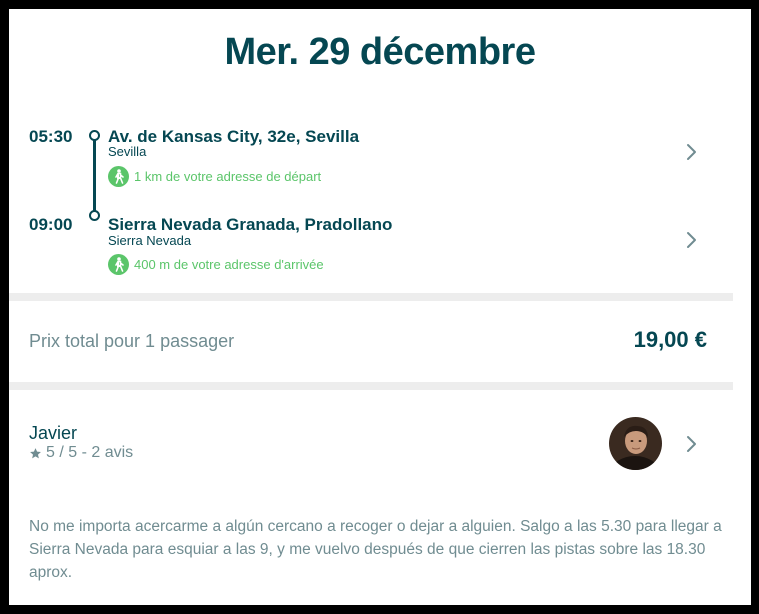  Describe the element at coordinates (94, 215) in the screenshot. I see `arrival-dot` at that location.